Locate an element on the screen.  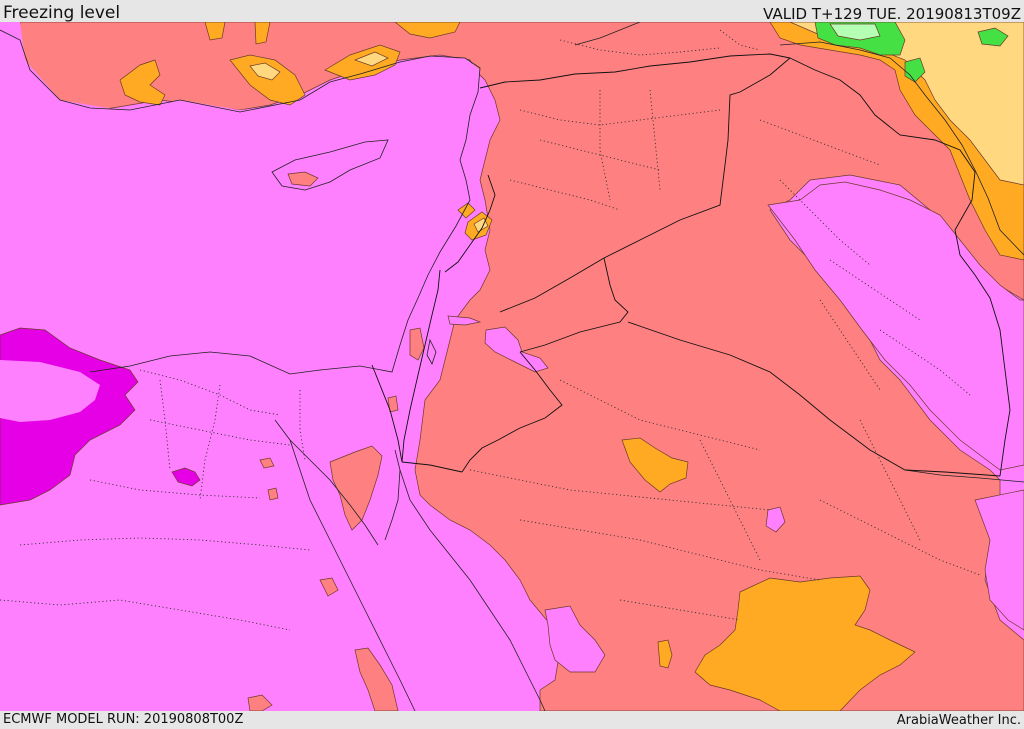
model-run-label: ECMWF MODEL RUN: 20190808T00Z is located at coordinates (123, 719).